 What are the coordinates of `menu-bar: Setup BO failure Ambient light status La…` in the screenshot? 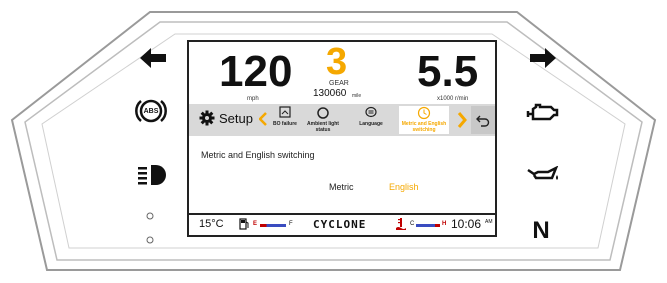 It's located at (342, 120).